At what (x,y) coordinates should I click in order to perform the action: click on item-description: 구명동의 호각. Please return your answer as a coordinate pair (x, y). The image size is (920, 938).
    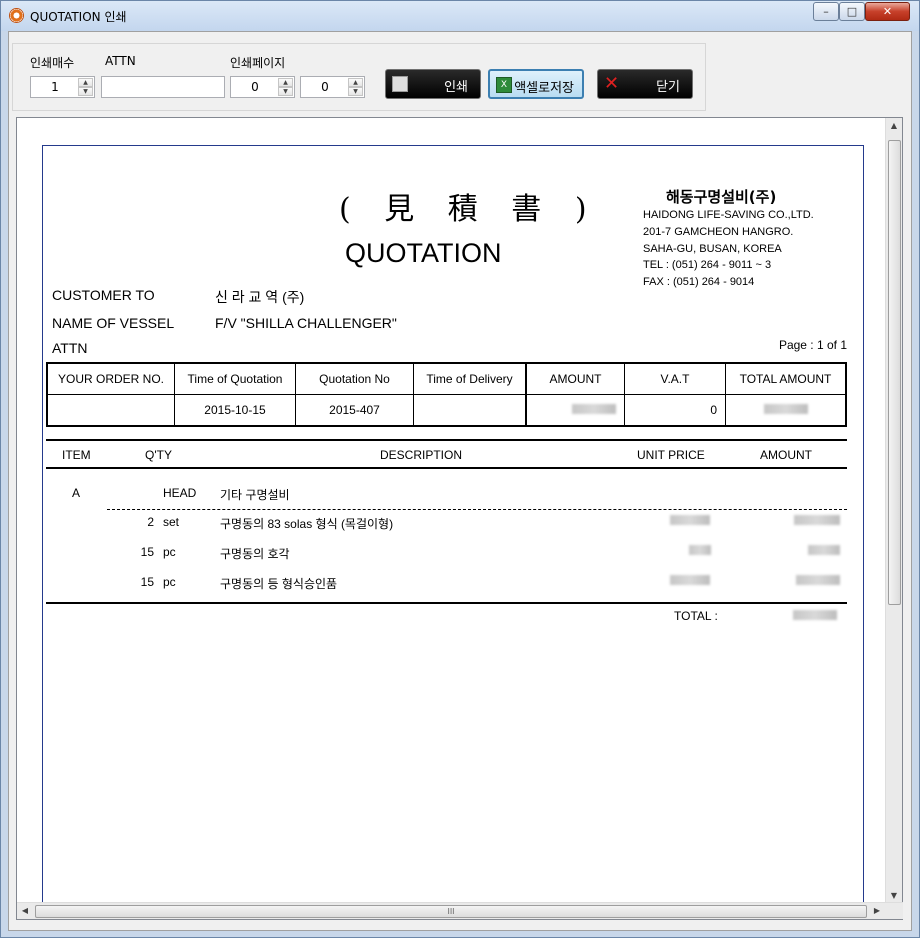
    Looking at the image, I should click on (255, 554).